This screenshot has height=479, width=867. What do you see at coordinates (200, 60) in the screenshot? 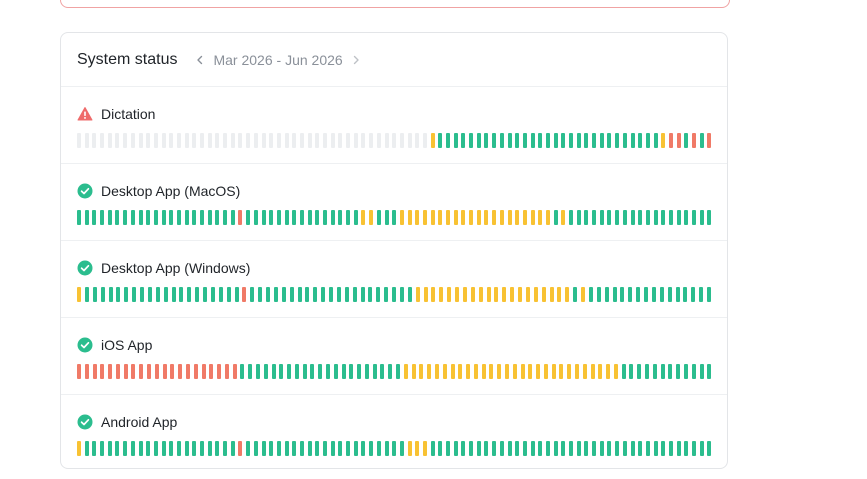
I see `chevron-left-icon` at bounding box center [200, 60].